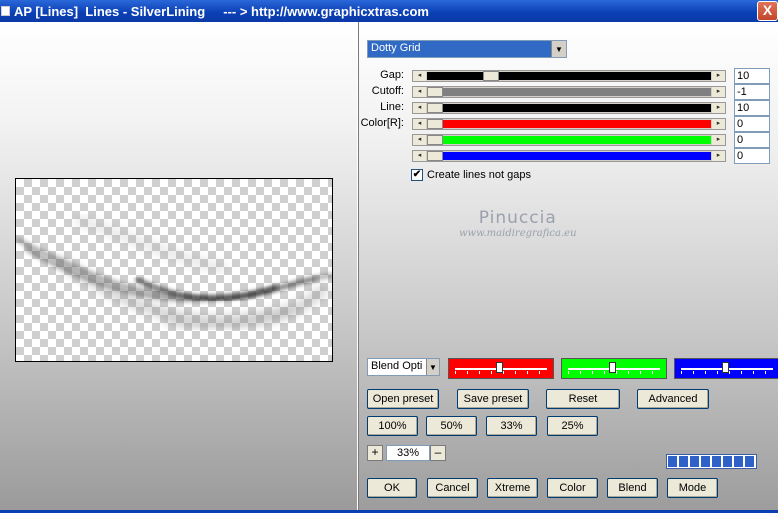  Describe the element at coordinates (5, 11) in the screenshot. I see `app-icon` at that location.